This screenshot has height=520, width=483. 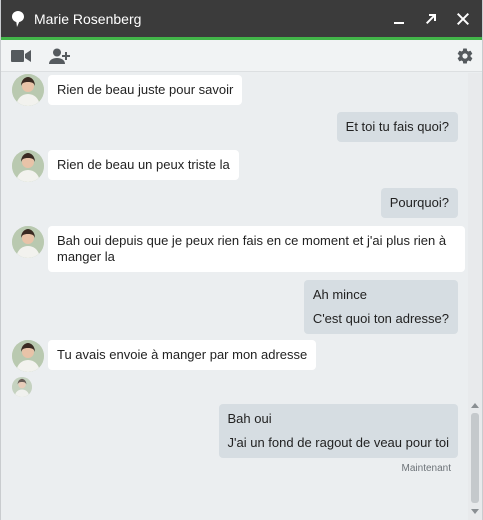 What do you see at coordinates (475, 458) in the screenshot?
I see `scrollbar-thumb` at bounding box center [475, 458].